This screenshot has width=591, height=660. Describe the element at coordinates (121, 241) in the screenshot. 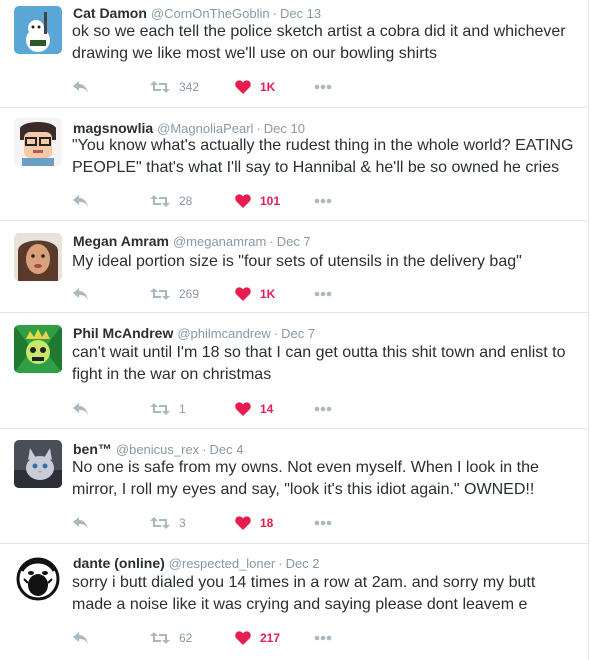

I see `fullname: Megan Amram` at that location.